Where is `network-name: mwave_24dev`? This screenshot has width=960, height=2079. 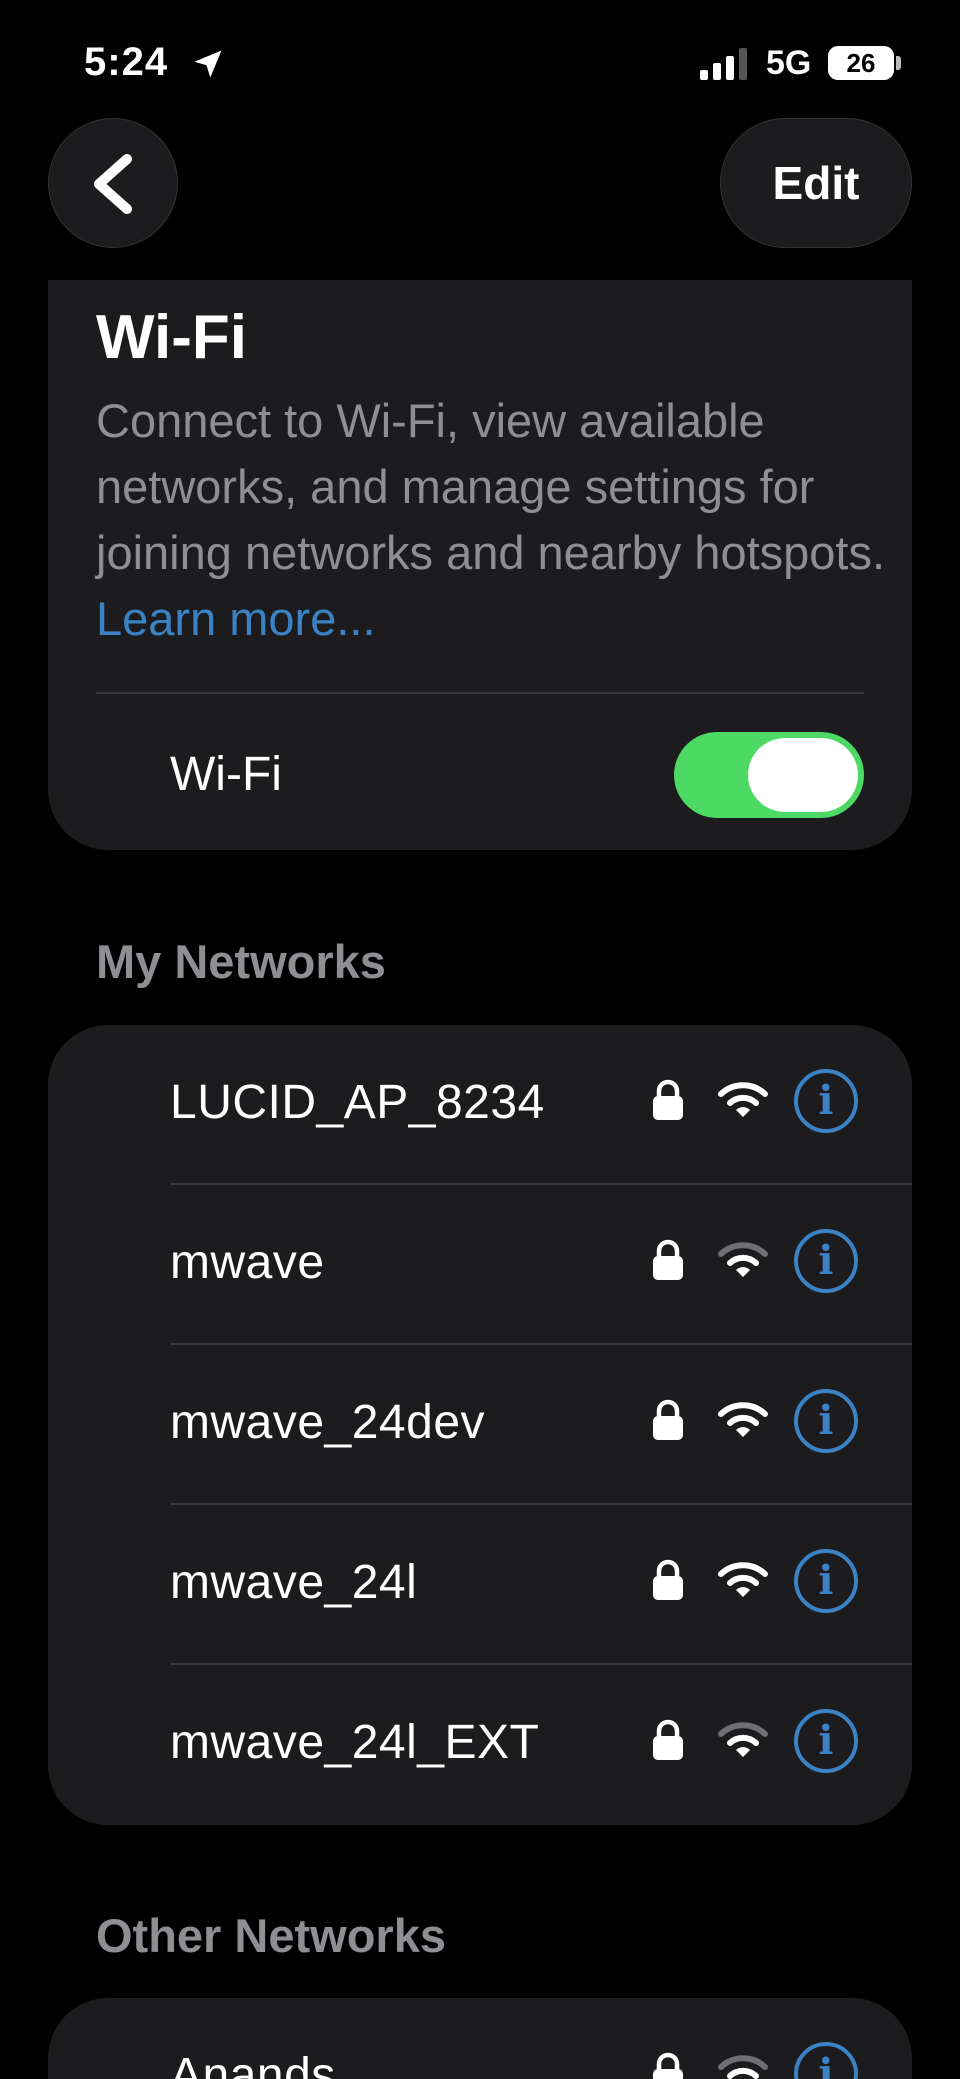 network-name: mwave_24dev is located at coordinates (328, 1422).